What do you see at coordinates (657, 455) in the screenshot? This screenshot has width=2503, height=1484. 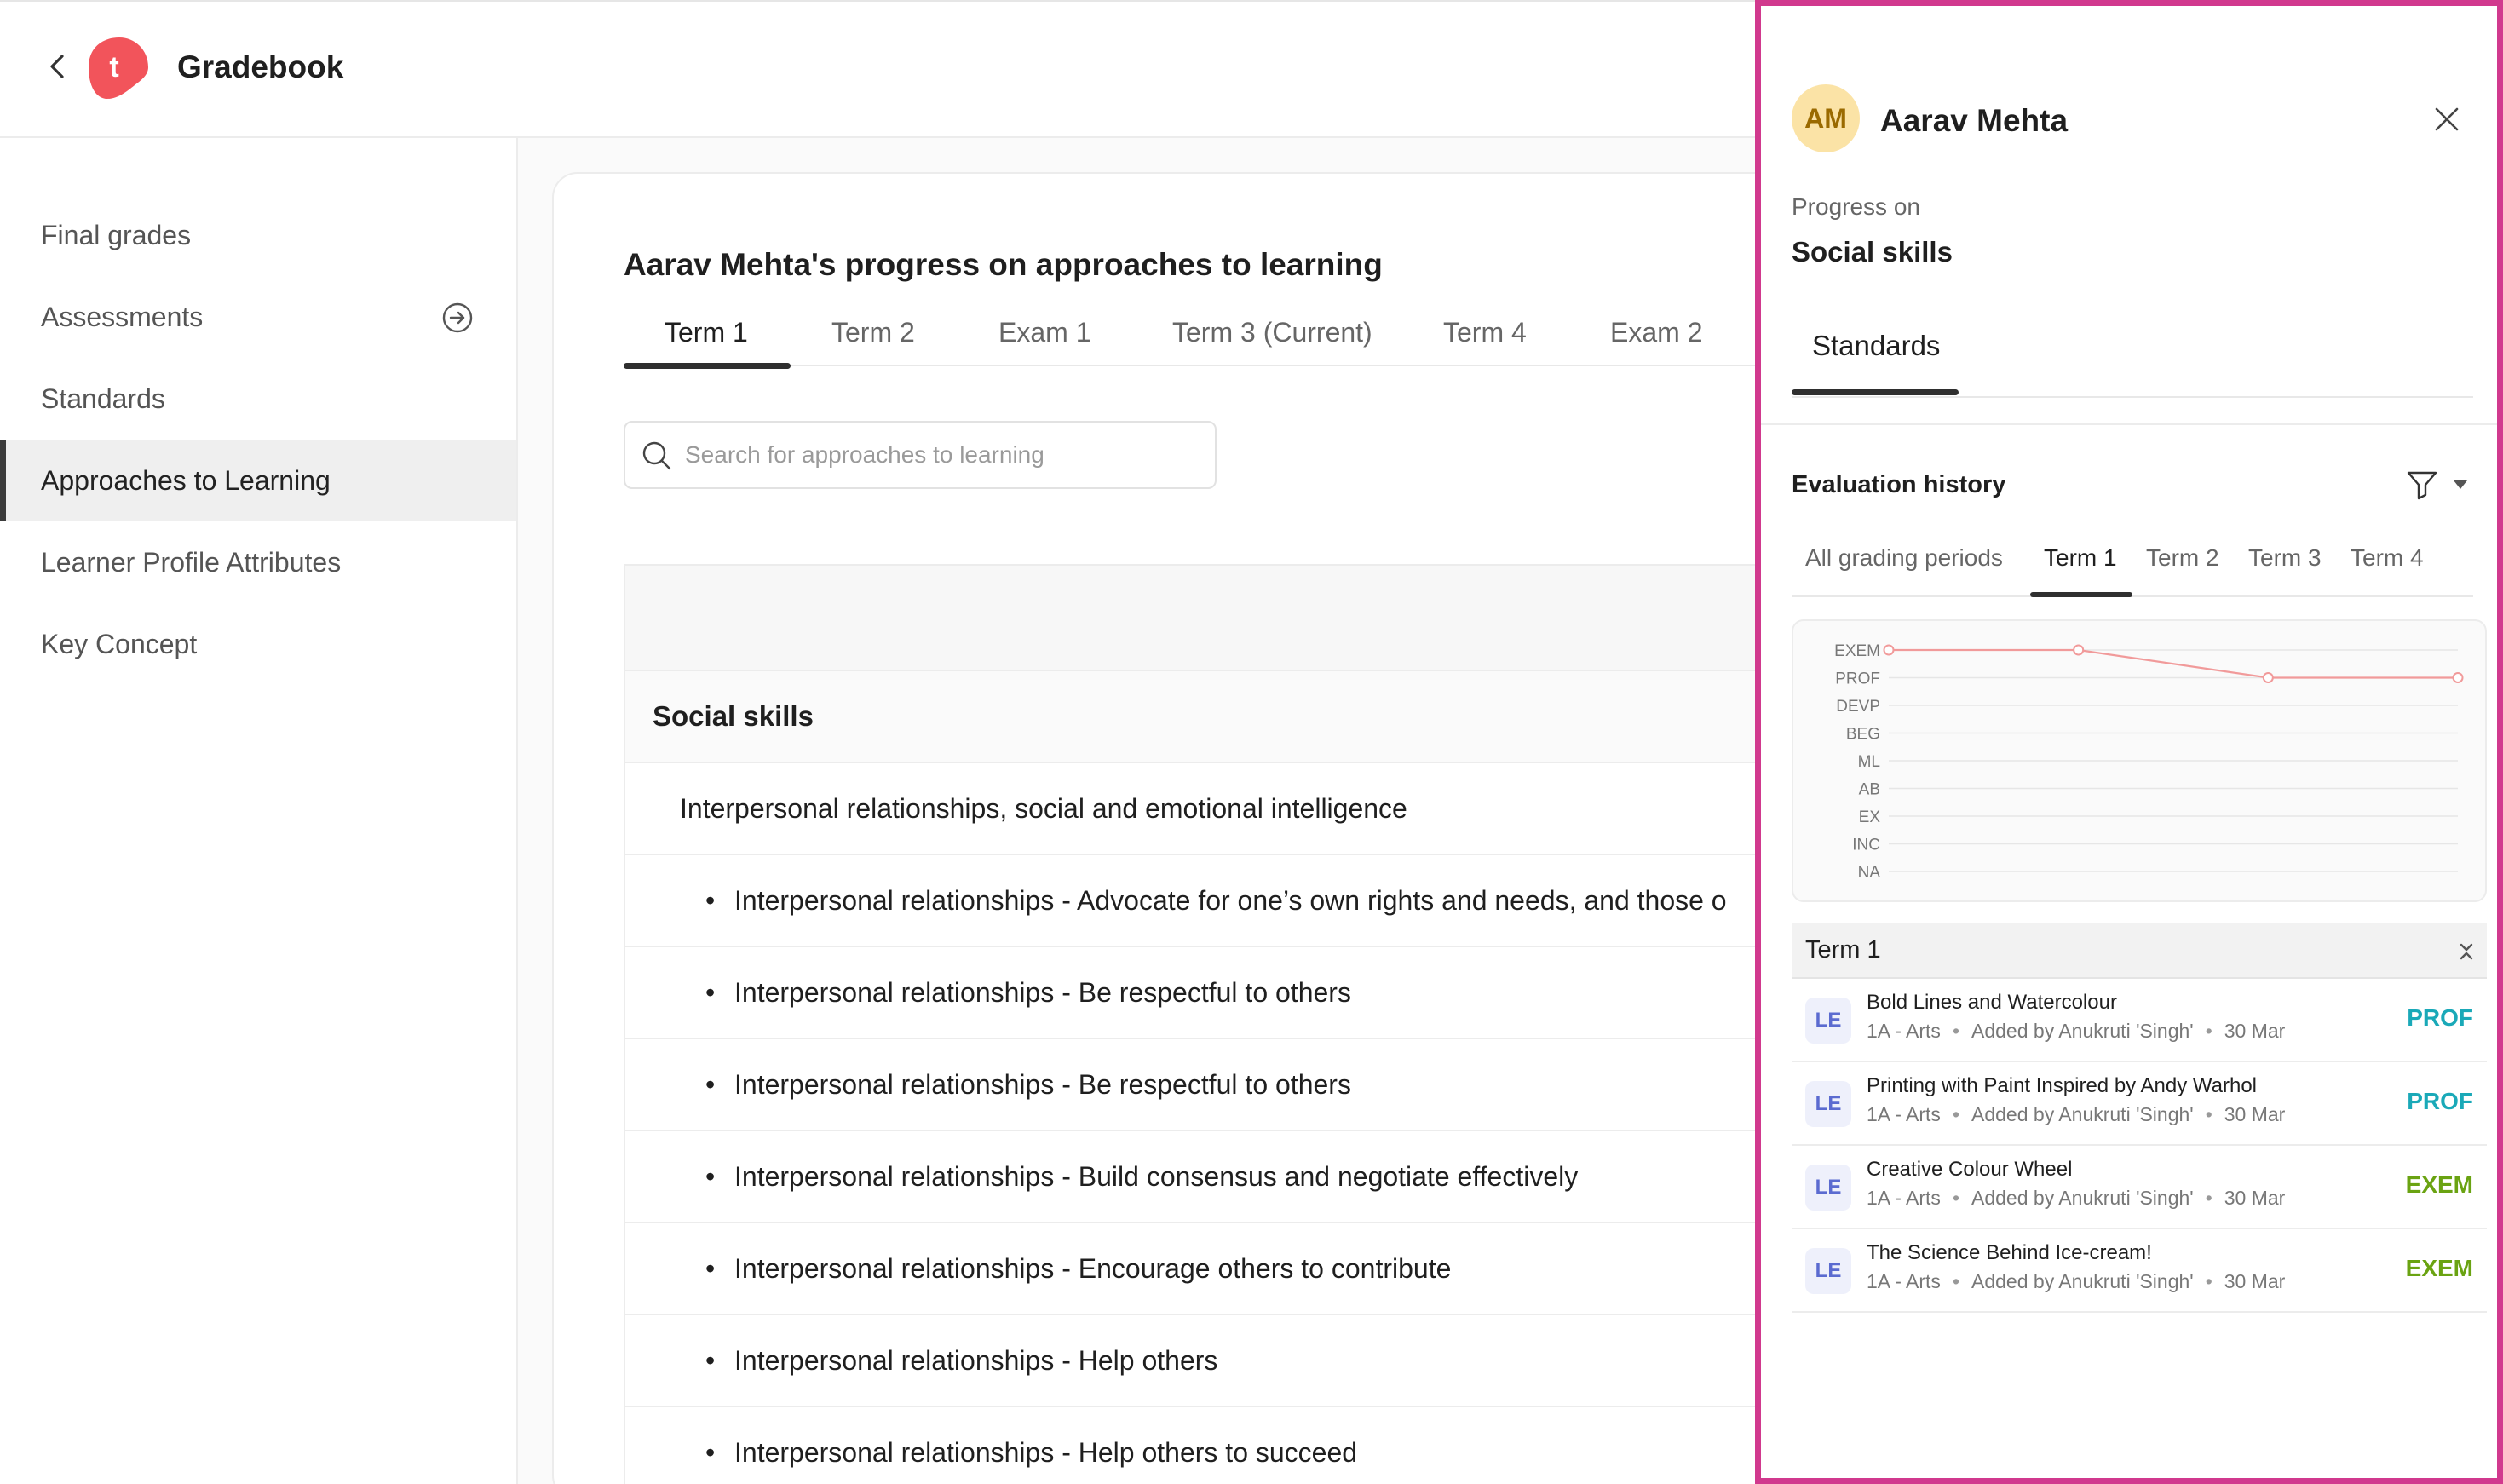 I see `search-icon` at bounding box center [657, 455].